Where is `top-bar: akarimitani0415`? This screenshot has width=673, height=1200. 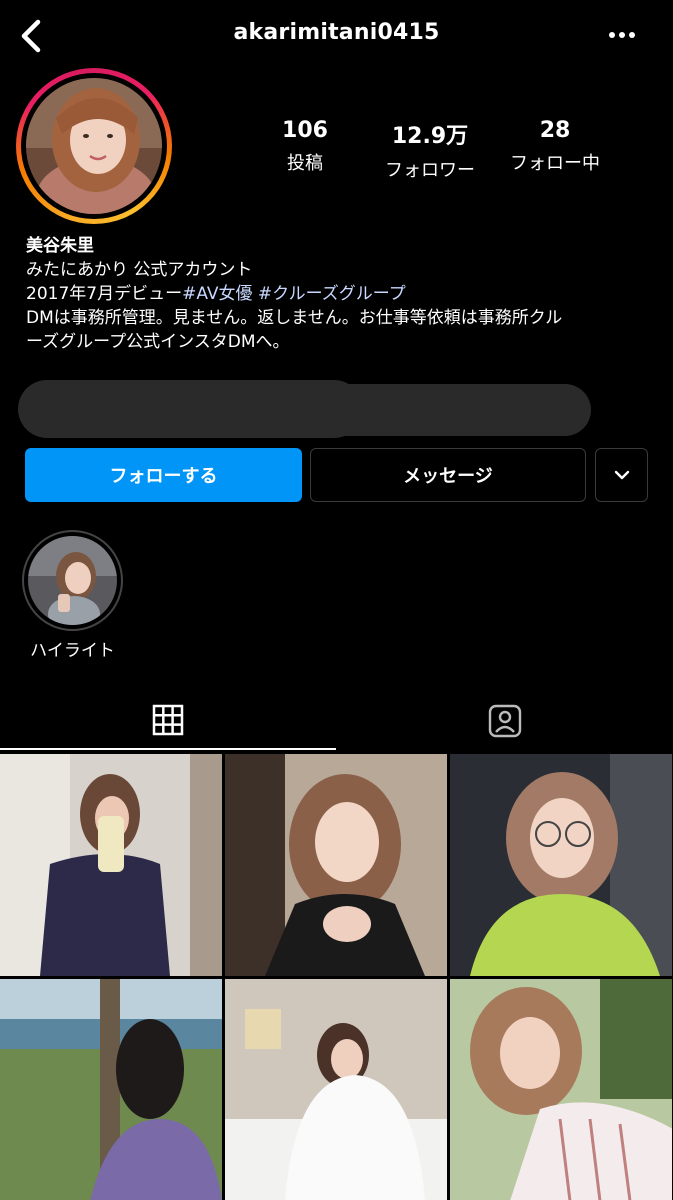 top-bar: akarimitani0415 is located at coordinates (336, 36).